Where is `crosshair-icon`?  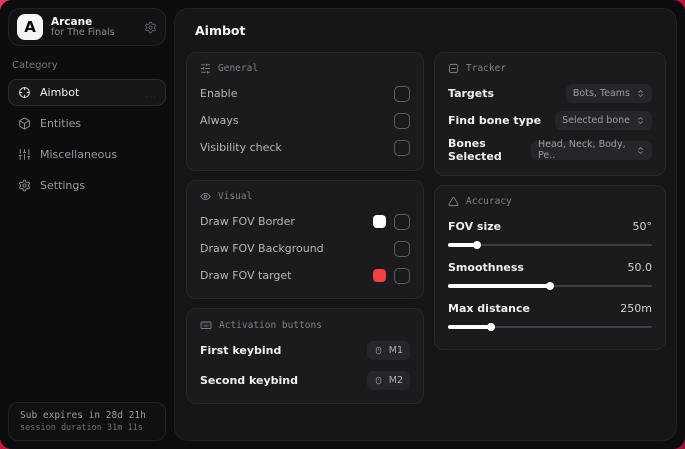 crosshair-icon is located at coordinates (24, 92).